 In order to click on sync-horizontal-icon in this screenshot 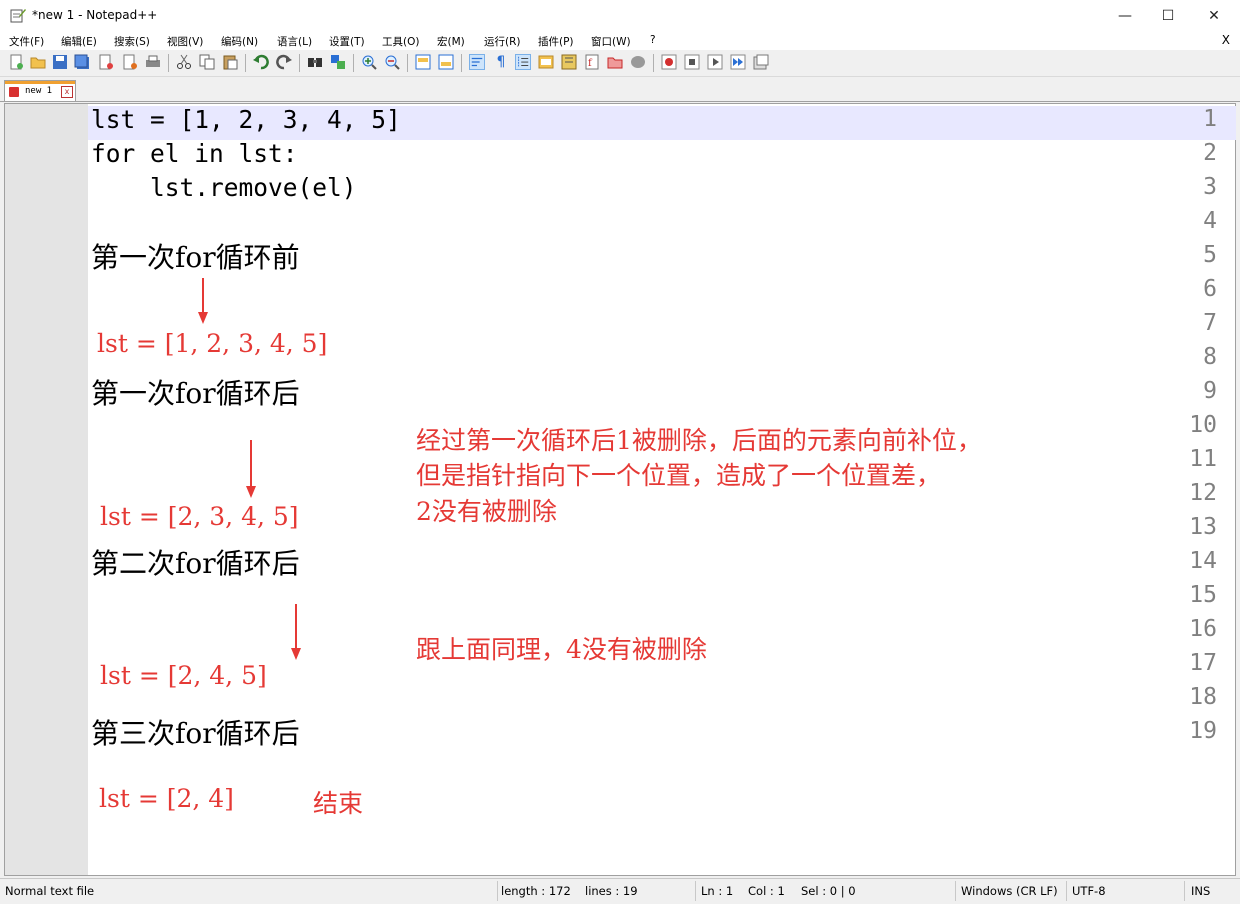, I will do `click(446, 62)`.